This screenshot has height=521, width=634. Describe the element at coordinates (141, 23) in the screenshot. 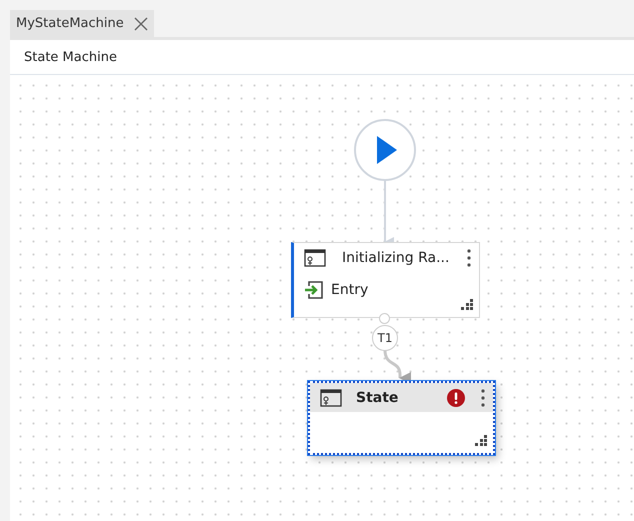

I see `close-icon` at that location.